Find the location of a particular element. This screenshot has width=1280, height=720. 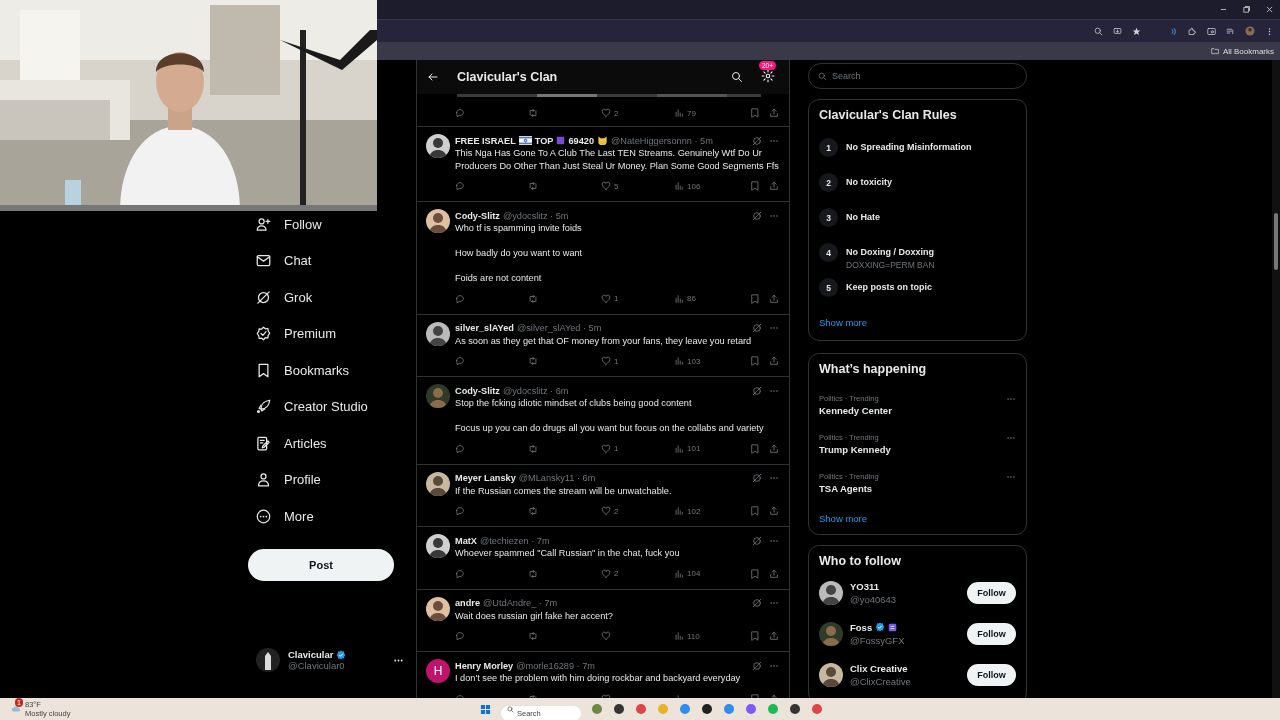

media-icon is located at coordinates (1230, 31).